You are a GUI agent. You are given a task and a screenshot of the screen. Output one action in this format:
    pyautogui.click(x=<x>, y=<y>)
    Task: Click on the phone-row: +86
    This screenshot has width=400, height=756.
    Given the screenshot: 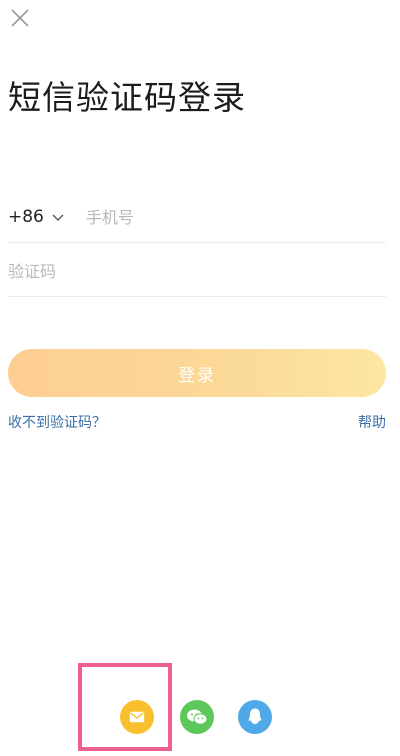 What is the action you would take?
    pyautogui.click(x=197, y=217)
    